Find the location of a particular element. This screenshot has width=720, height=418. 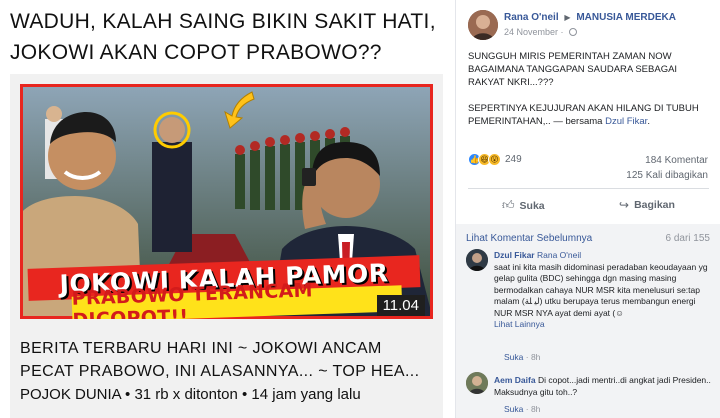

post-date-text: 24 November · is located at coordinates (535, 32).